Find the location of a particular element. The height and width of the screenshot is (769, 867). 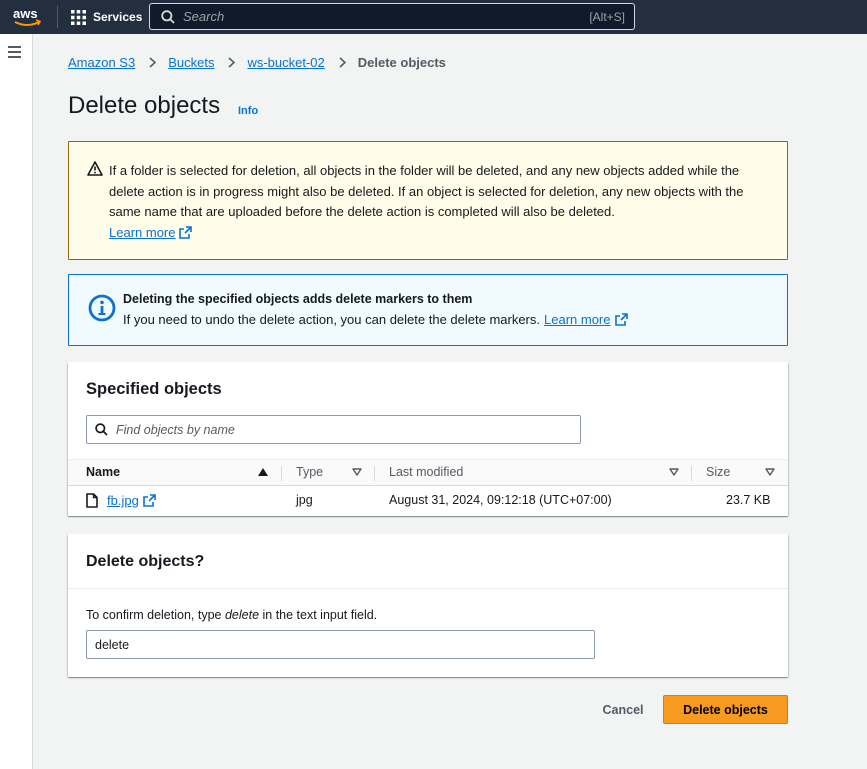

delete-panel-header: Delete objects? is located at coordinates (428, 561).